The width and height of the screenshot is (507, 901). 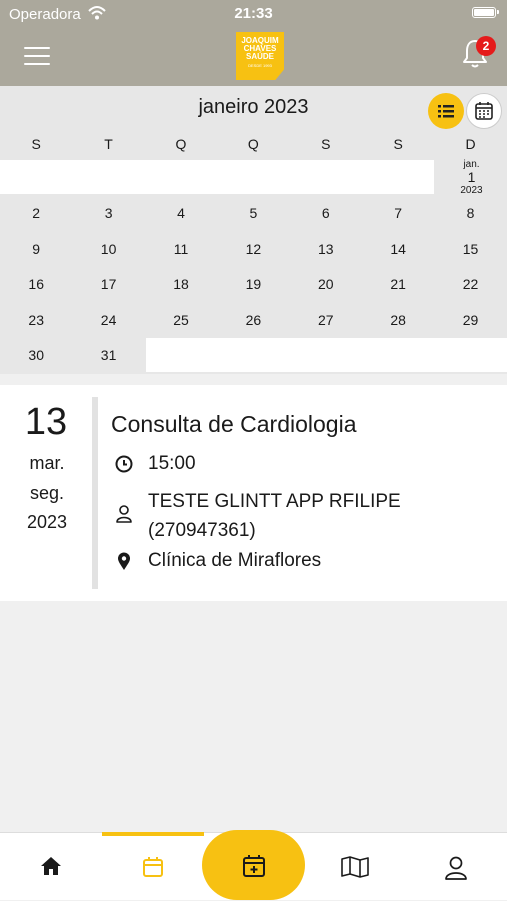 I want to click on day-cell: 5, so click(x=253, y=213).